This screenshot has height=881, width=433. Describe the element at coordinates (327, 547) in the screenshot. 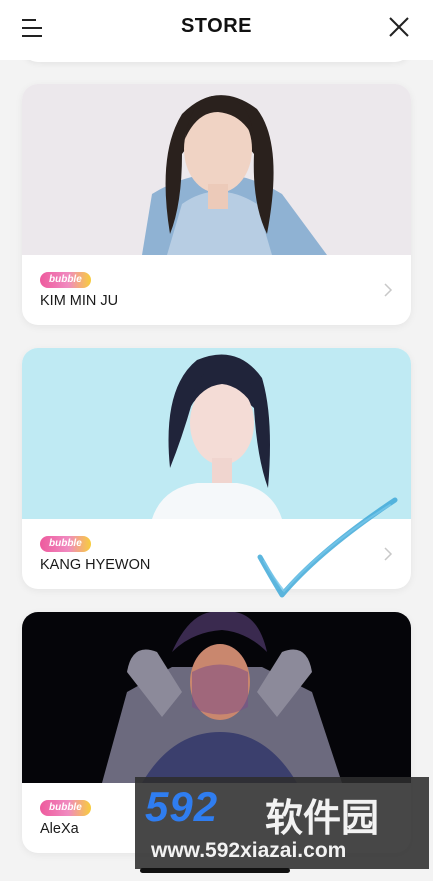

I see `checkmark-annotation` at that location.